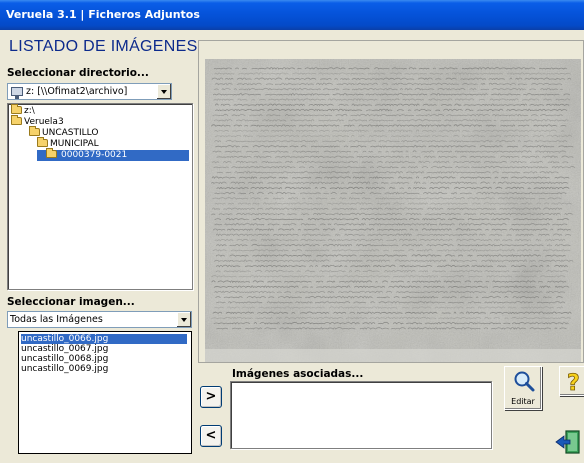 The height and width of the screenshot is (463, 584). Describe the element at coordinates (361, 415) in the screenshot. I see `associated-list` at that location.